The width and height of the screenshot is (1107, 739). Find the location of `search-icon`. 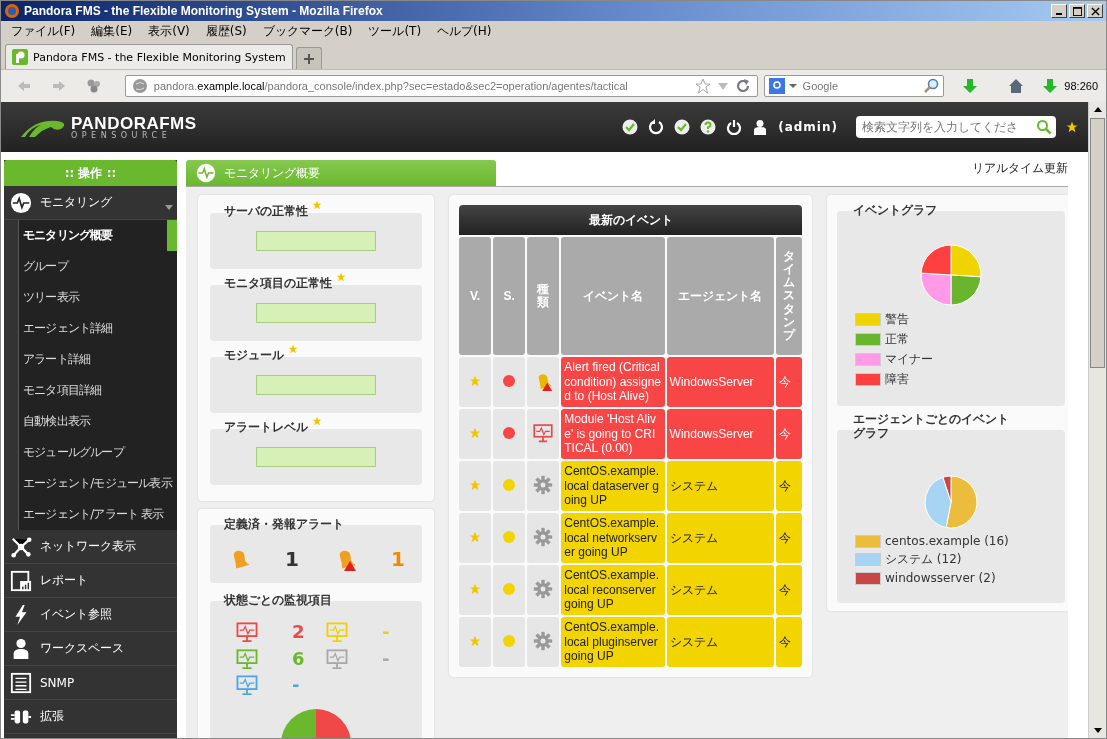

search-icon is located at coordinates (931, 86).